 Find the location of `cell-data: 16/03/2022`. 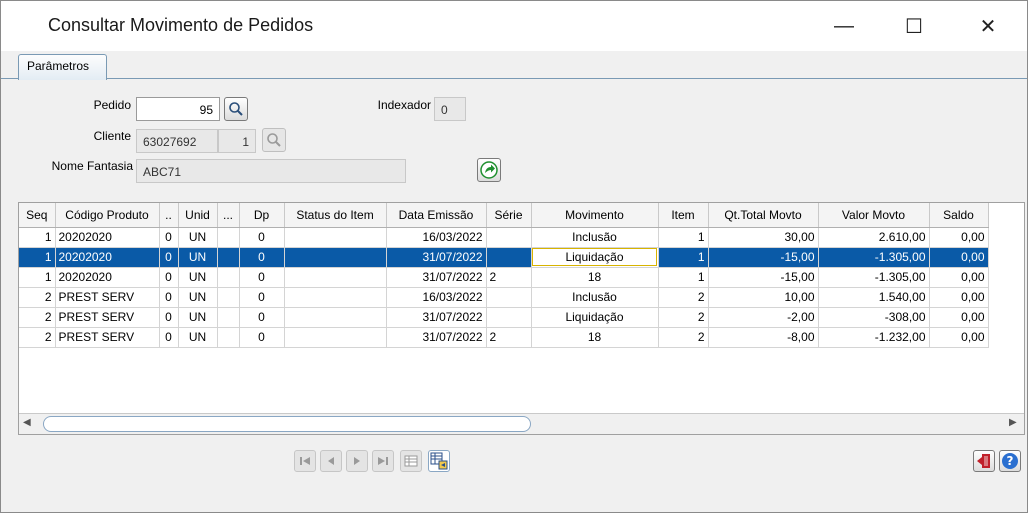

cell-data: 16/03/2022 is located at coordinates (436, 237).